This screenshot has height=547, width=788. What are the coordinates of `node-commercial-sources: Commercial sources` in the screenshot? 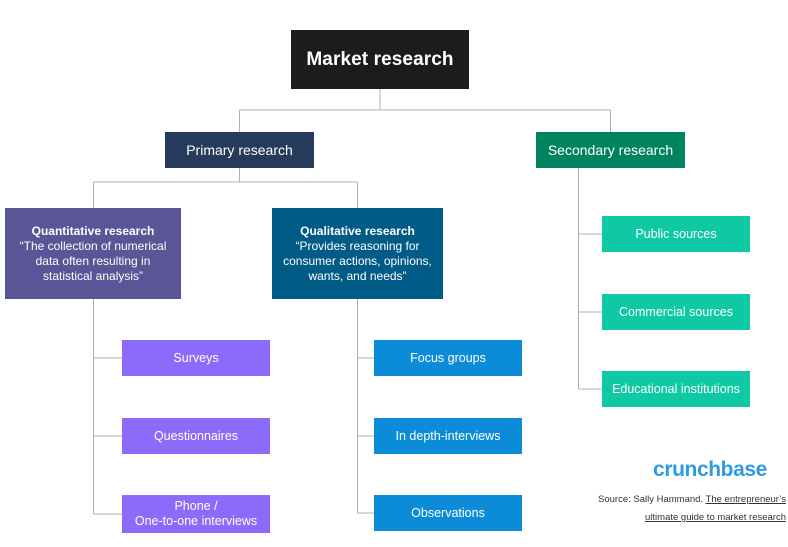 It's located at (676, 312).